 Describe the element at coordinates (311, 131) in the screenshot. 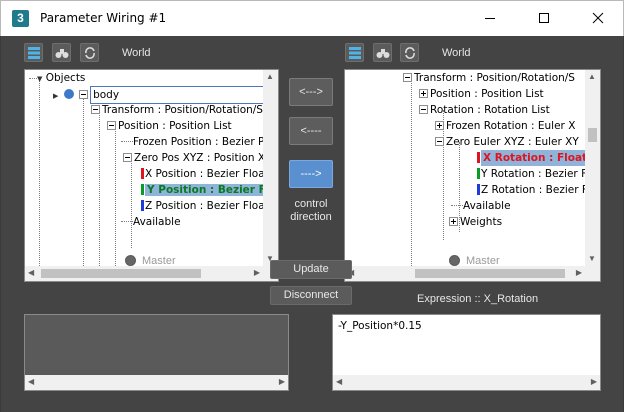

I see `right-to-left-button: <----` at that location.